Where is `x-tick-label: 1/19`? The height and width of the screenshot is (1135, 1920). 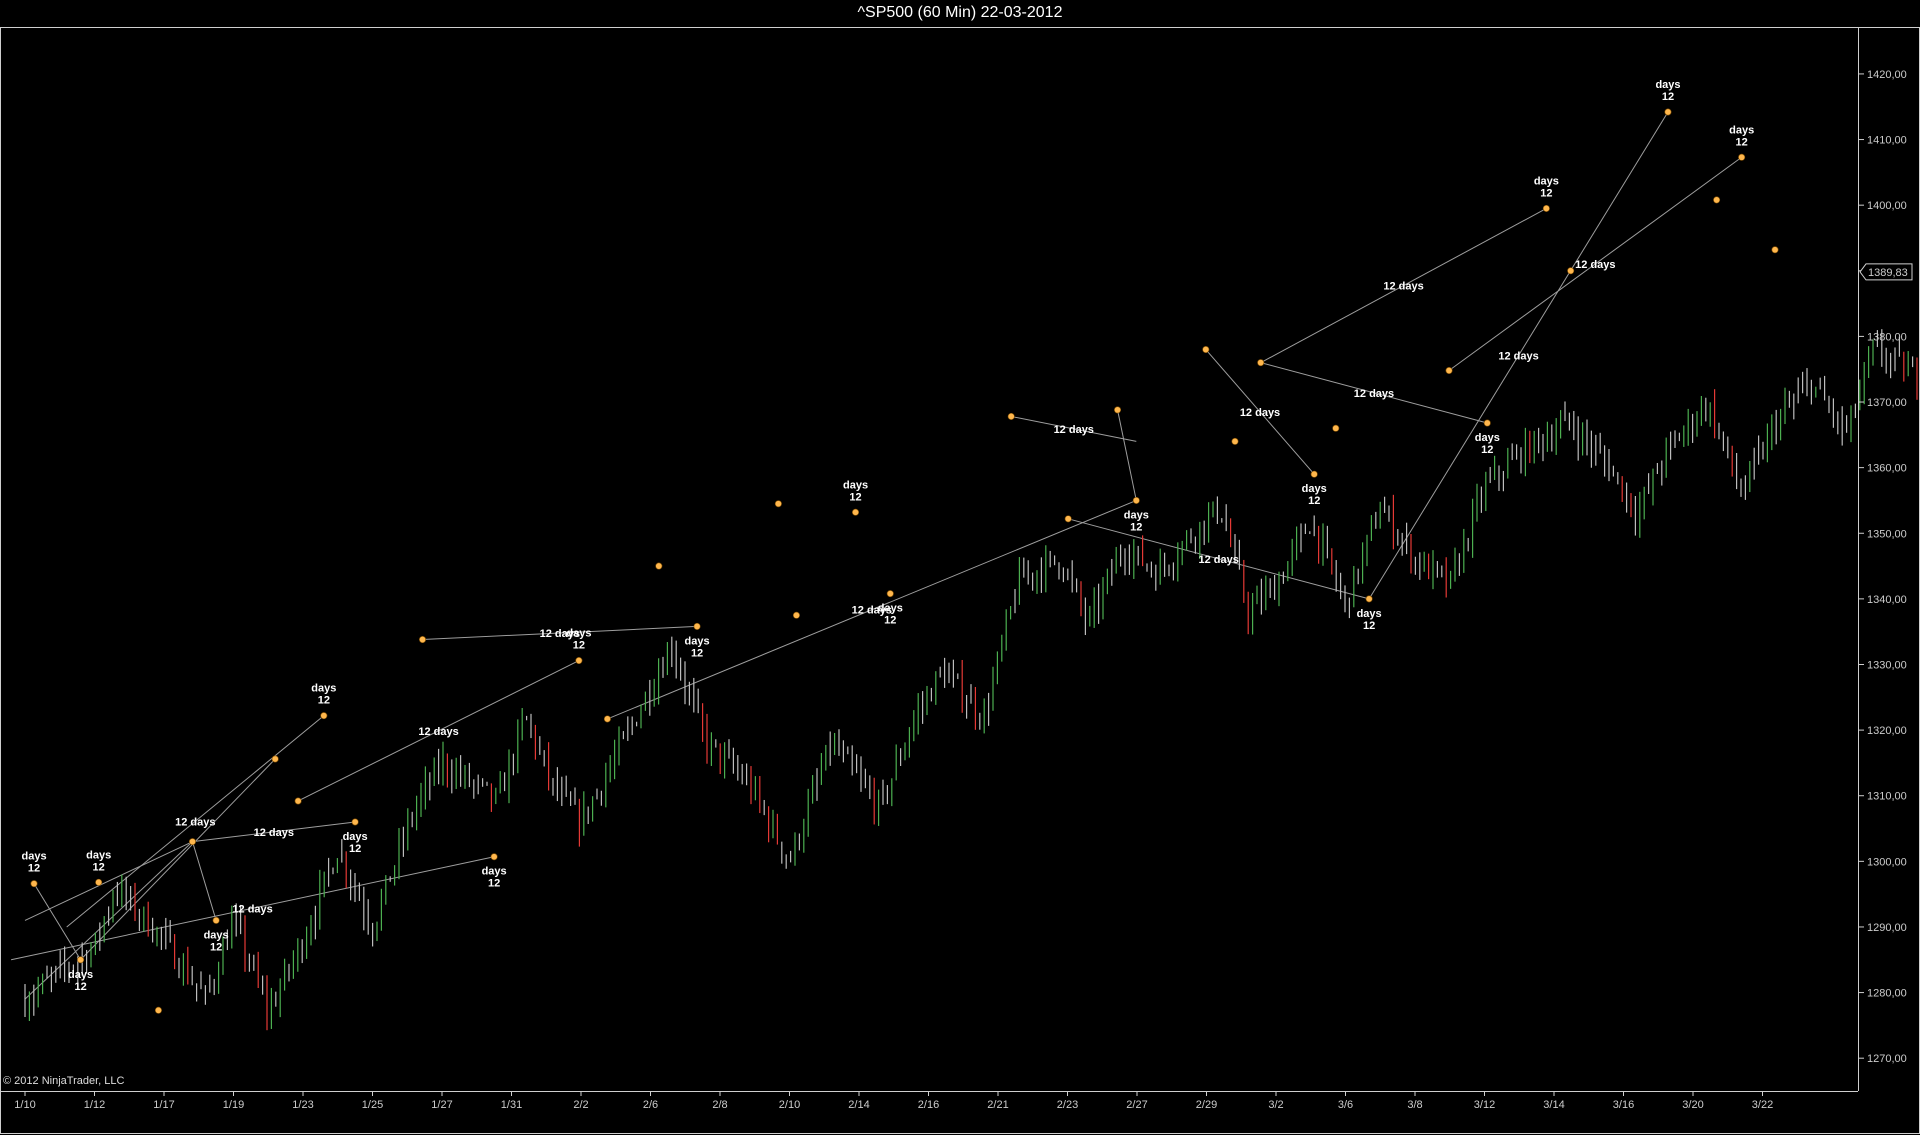
x-tick-label: 1/19 is located at coordinates (233, 1105).